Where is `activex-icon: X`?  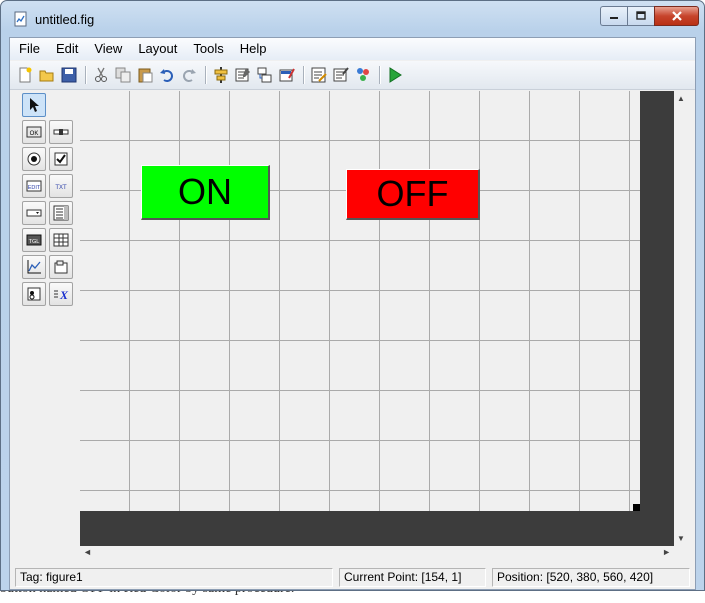
activex-icon: X is located at coordinates (61, 295).